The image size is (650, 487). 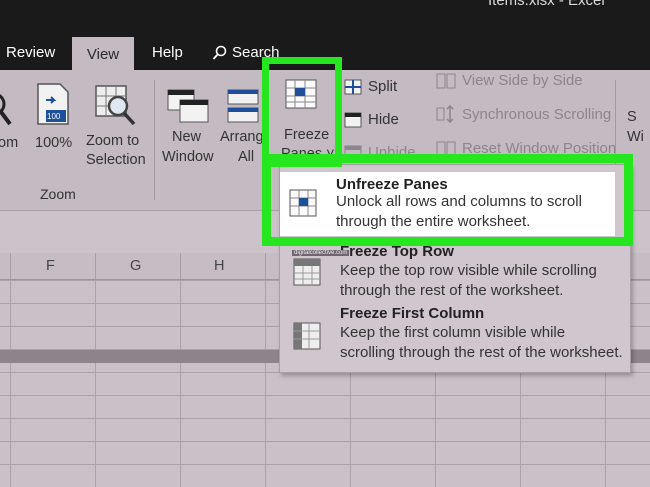 I want to click on freeze-top-row-icon, so click(x=307, y=272).